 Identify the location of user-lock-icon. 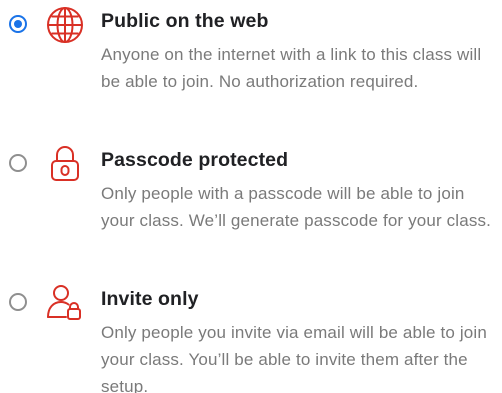
(65, 303).